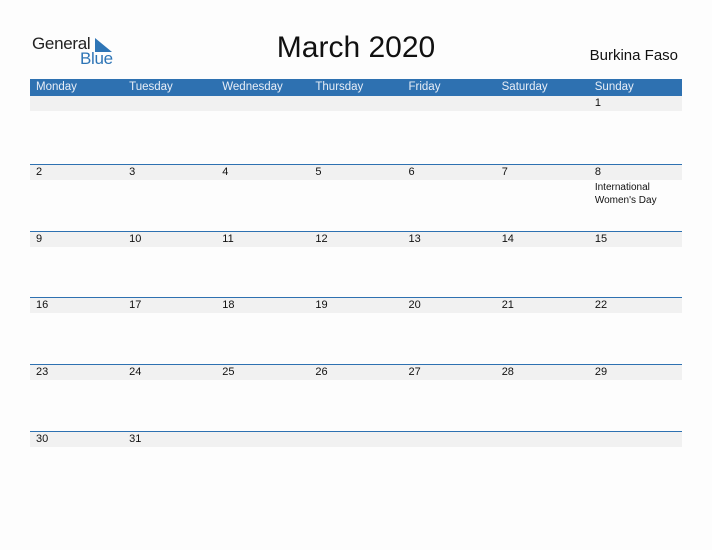 Image resolution: width=712 pixels, height=550 pixels. Describe the element at coordinates (601, 305) in the screenshot. I see `day-number: 22` at that location.